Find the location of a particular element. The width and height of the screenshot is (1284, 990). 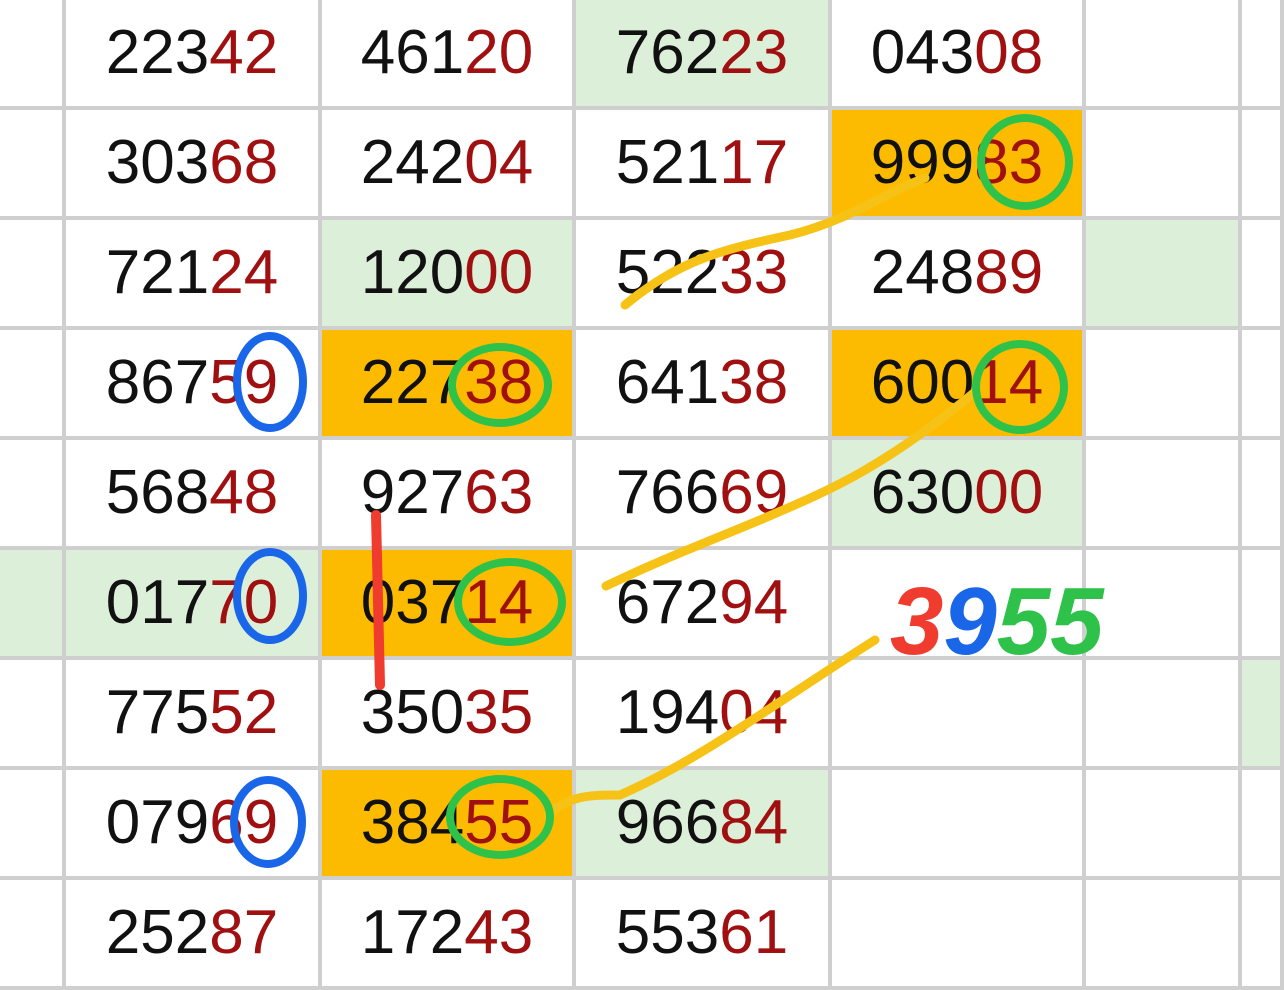

cell-leading-digits: 248 is located at coordinates (922, 273).